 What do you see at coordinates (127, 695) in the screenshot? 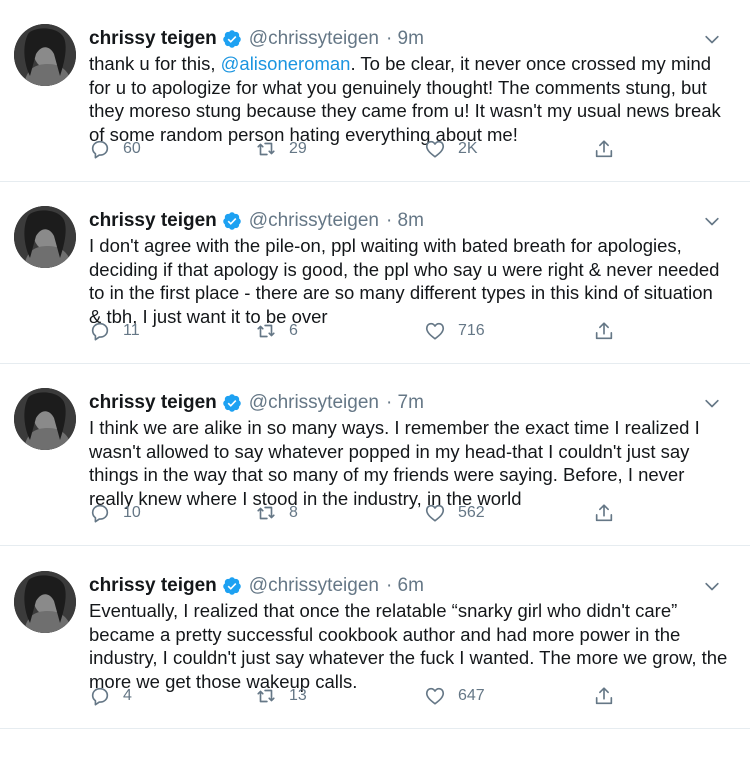
I see `reply-count: 4` at bounding box center [127, 695].